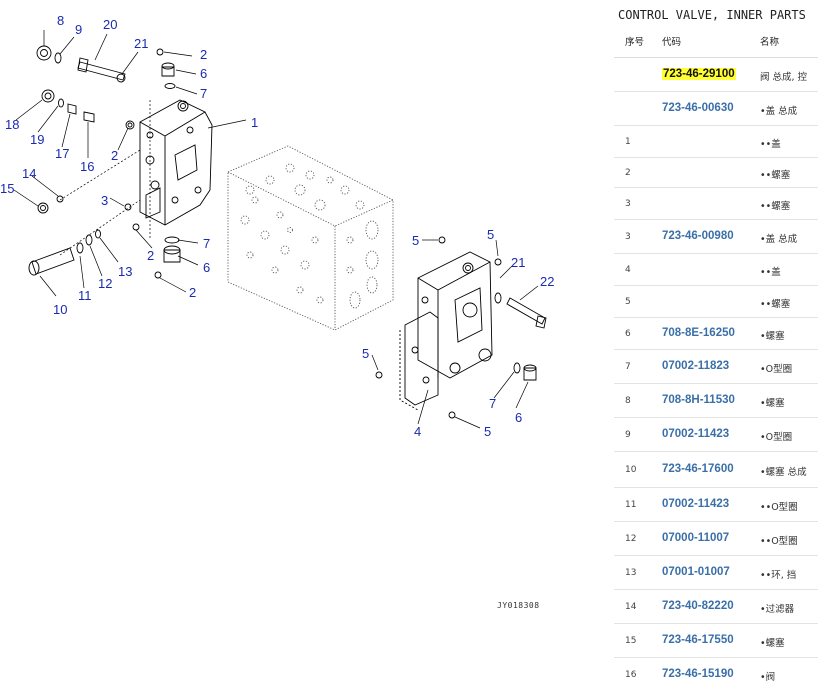 This screenshot has width=818, height=688. Describe the element at coordinates (125, 271) in the screenshot. I see `callout-label: 13` at that location.